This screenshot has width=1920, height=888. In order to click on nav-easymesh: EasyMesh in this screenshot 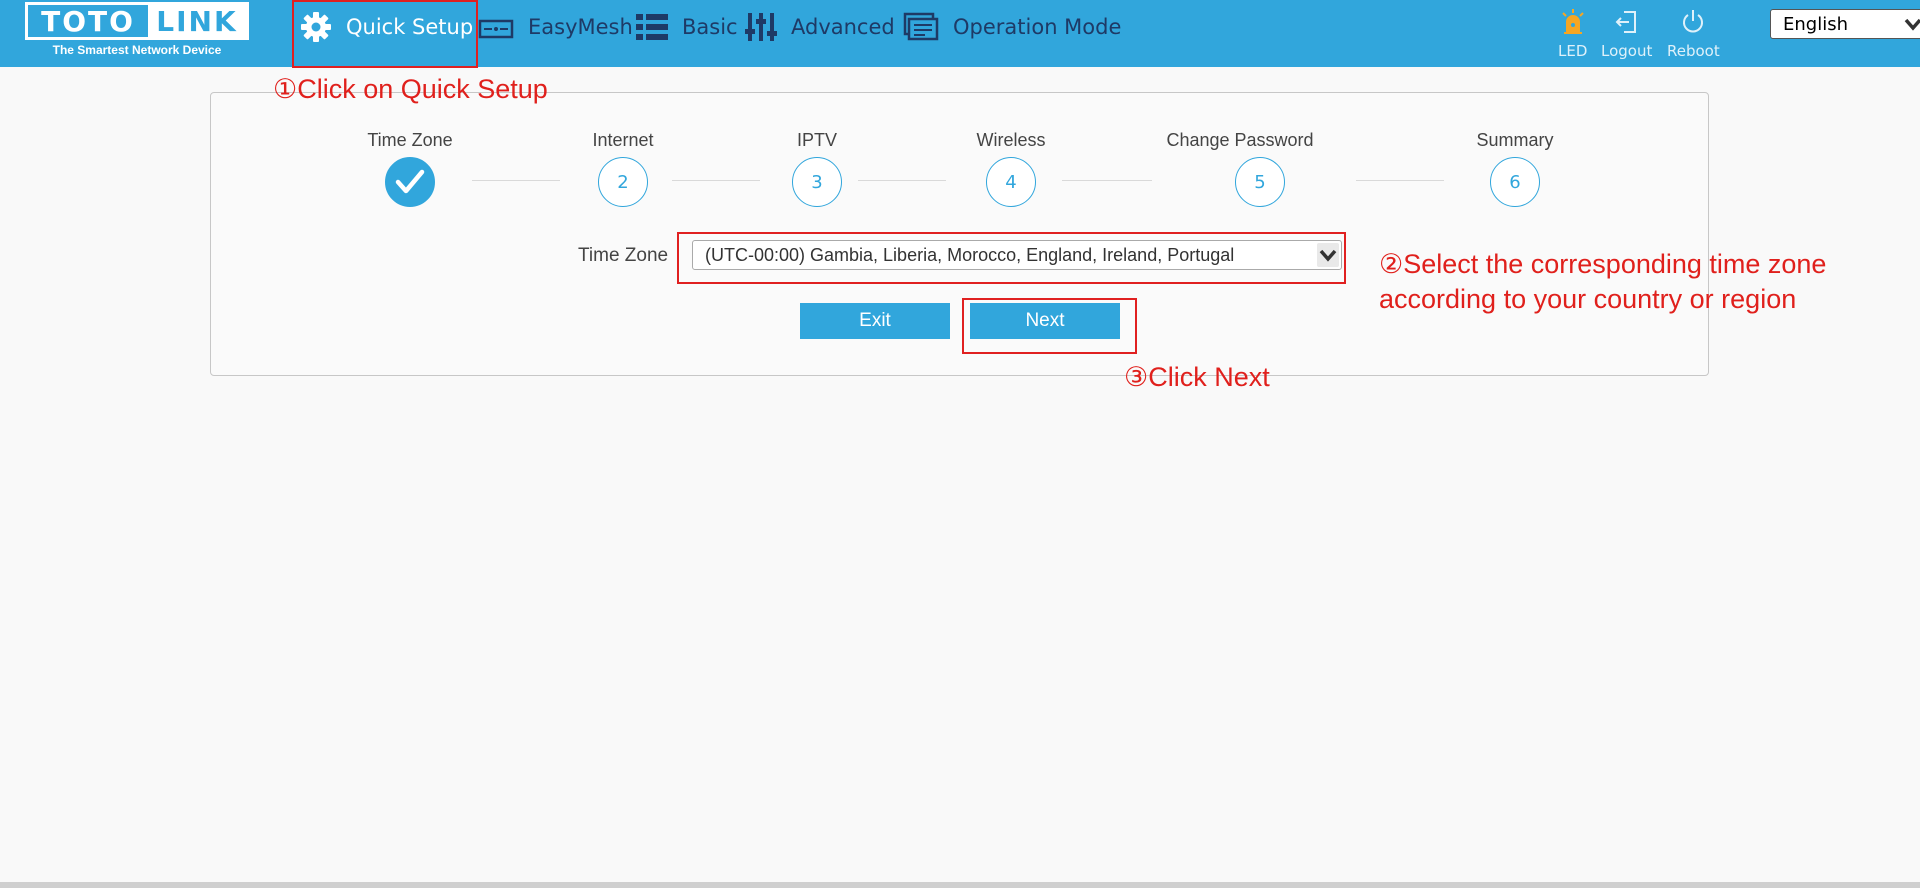, I will do `click(555, 27)`.